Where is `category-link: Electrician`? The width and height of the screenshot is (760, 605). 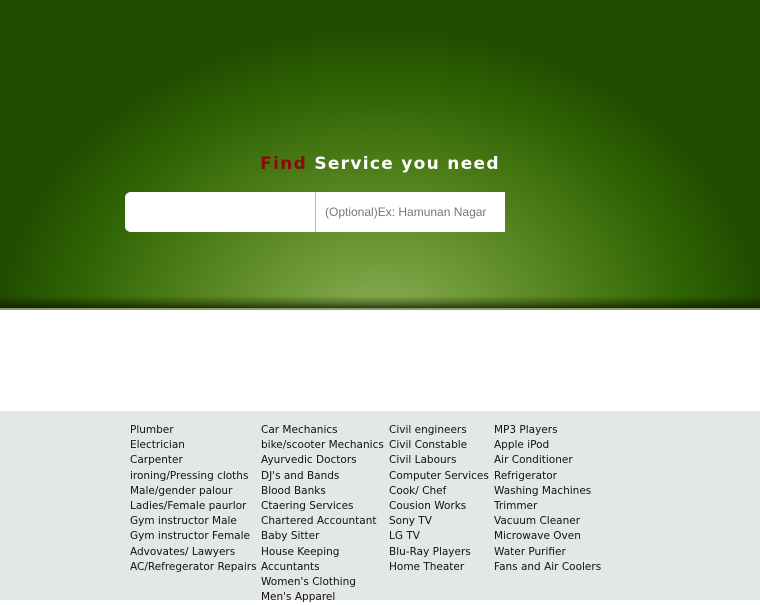
category-link: Electrician is located at coordinates (193, 445).